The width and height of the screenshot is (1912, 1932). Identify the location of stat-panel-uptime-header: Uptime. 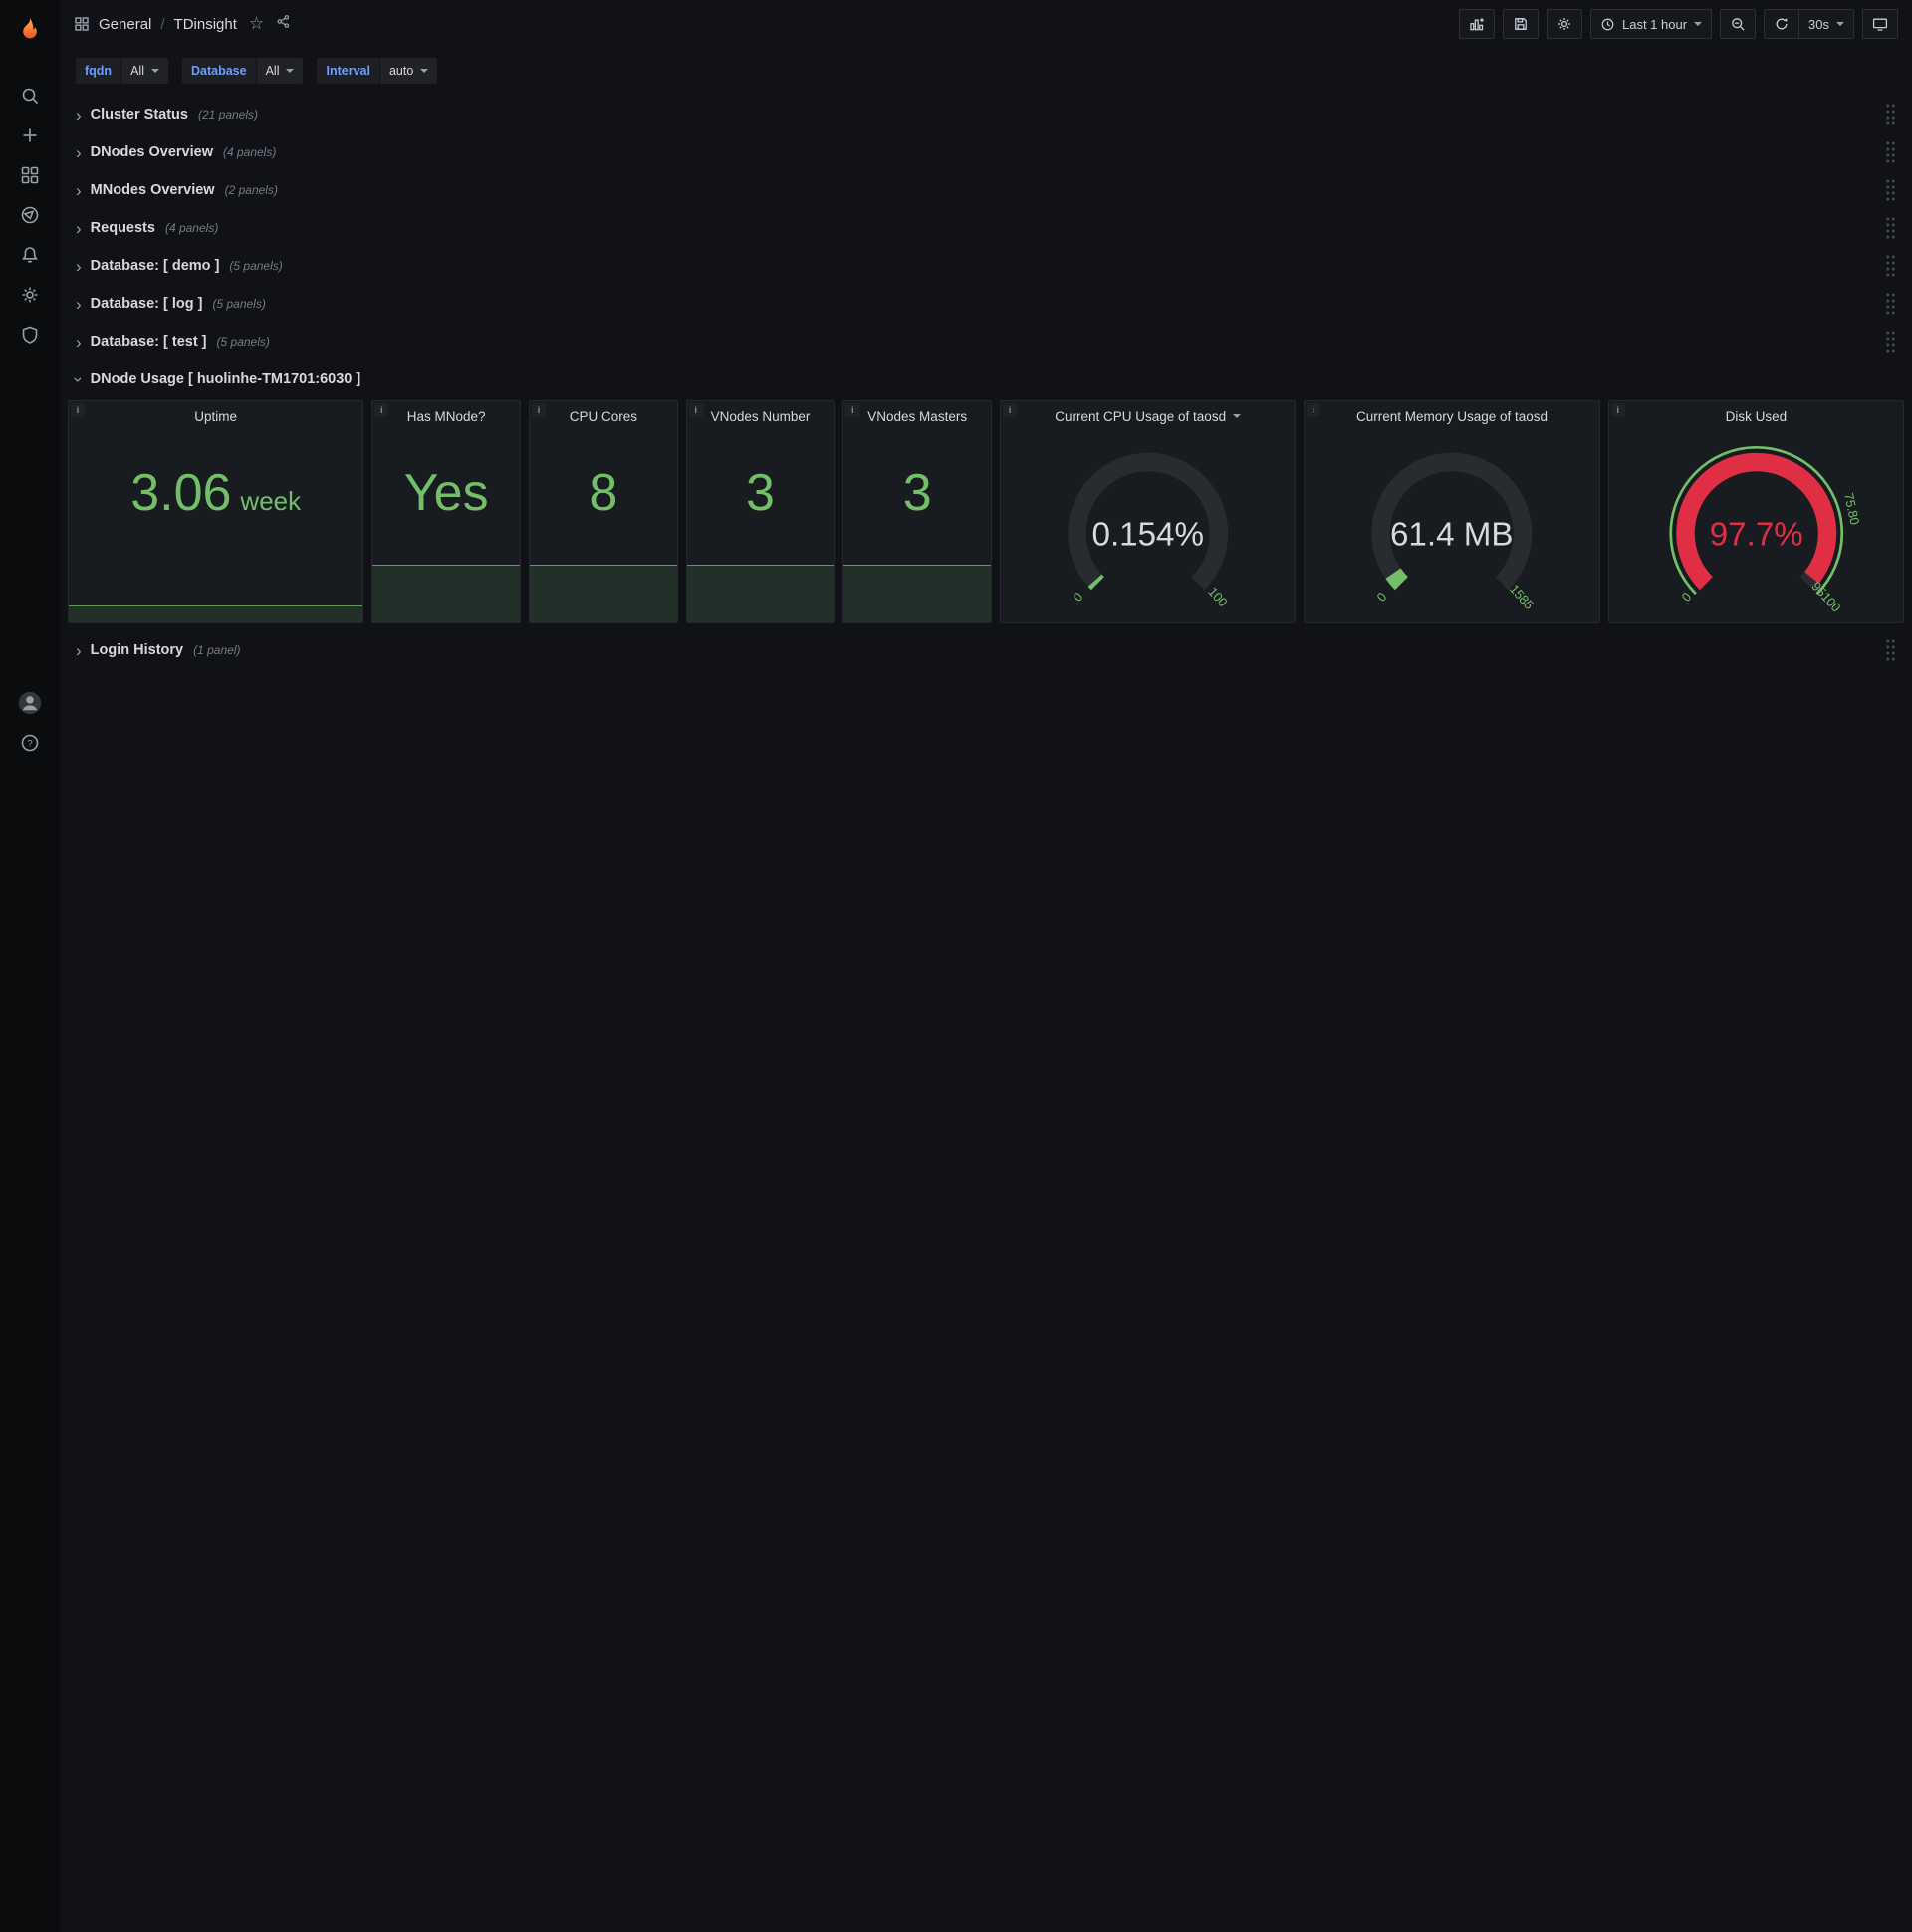
(215, 416).